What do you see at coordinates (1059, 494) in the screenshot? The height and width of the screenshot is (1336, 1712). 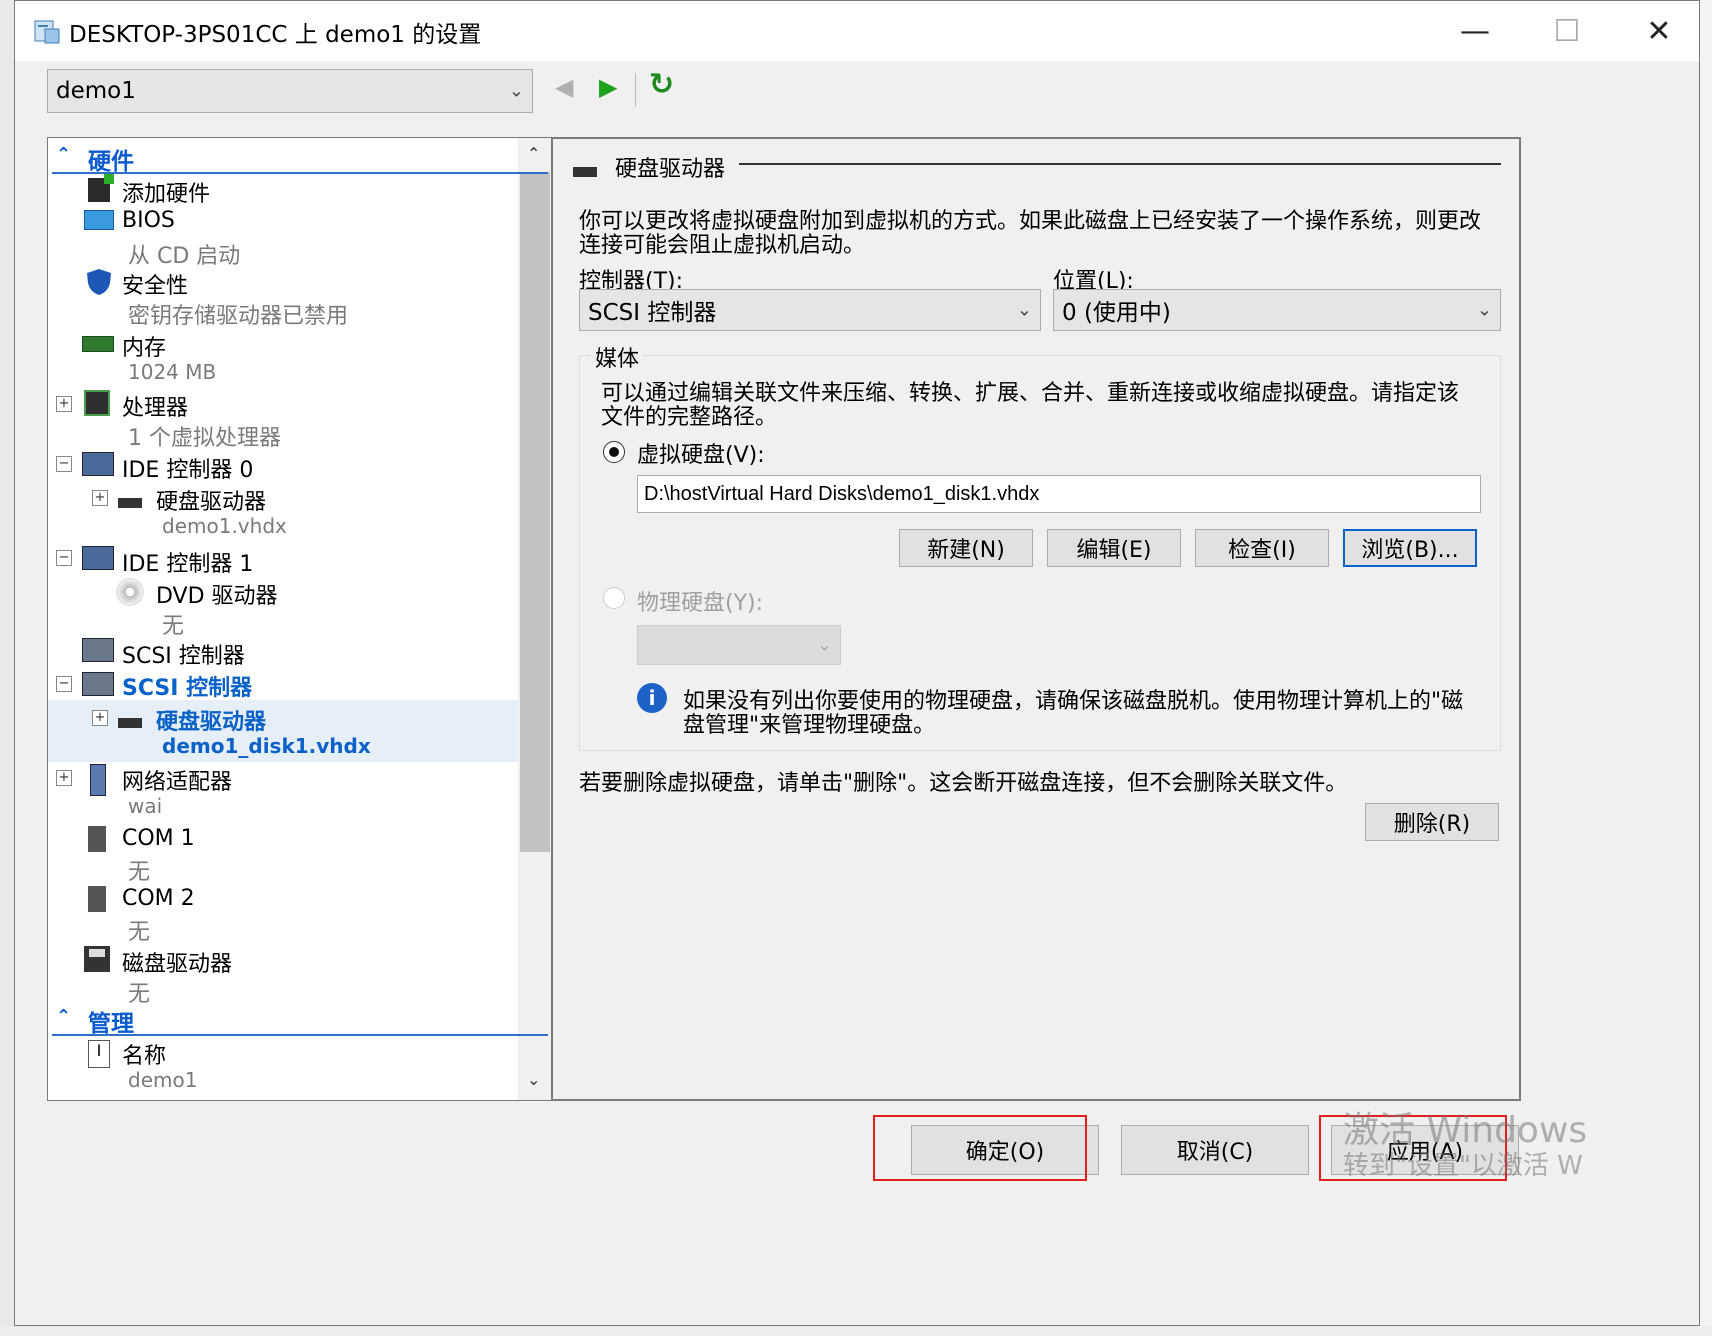 I see `vhd-path-input` at bounding box center [1059, 494].